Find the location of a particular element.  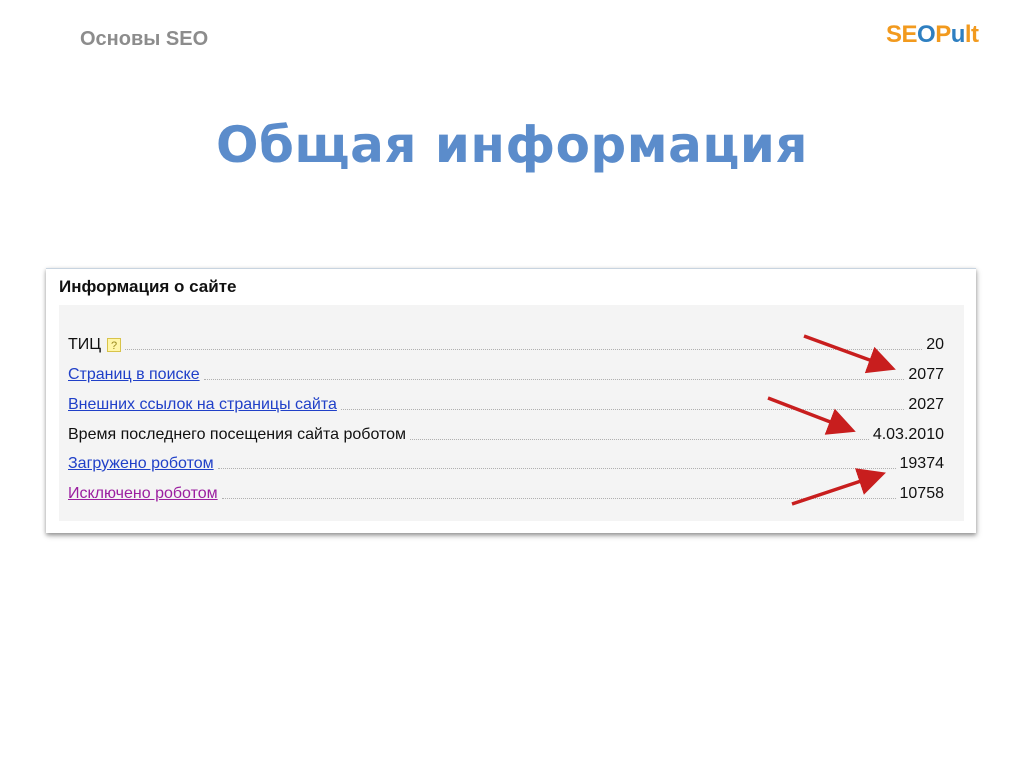

excluded-by-robot-link: Исключено роботом is located at coordinates (143, 494).